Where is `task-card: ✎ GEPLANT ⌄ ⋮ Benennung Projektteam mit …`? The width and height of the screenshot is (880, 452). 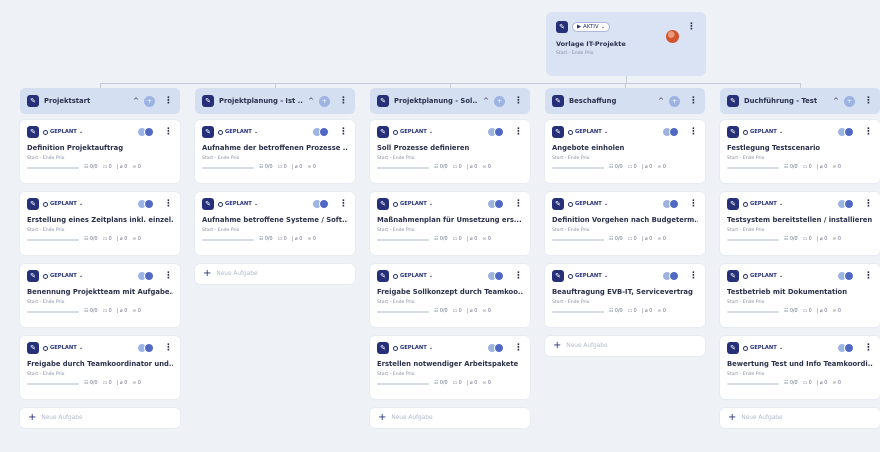
task-card: ✎ GEPLANT ⌄ ⋮ Benennung Projektteam mit … is located at coordinates (100, 295).